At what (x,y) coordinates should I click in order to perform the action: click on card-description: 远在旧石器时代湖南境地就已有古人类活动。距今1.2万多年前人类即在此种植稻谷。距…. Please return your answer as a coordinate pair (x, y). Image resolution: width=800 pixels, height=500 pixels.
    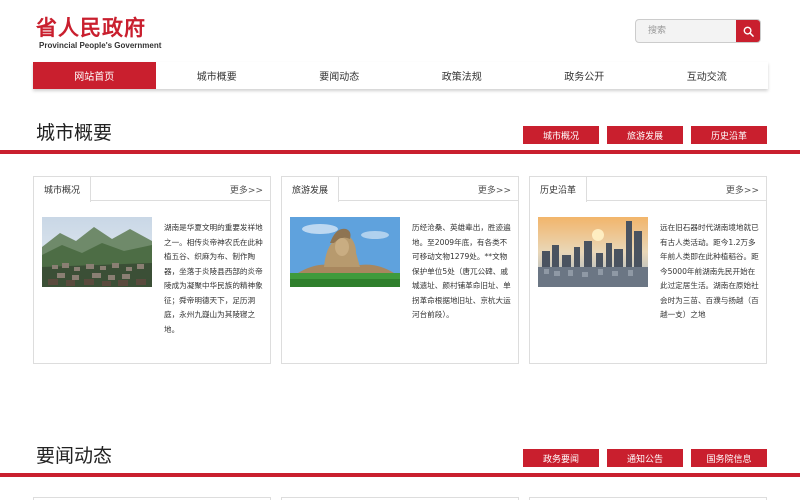
    Looking at the image, I should click on (709, 271).